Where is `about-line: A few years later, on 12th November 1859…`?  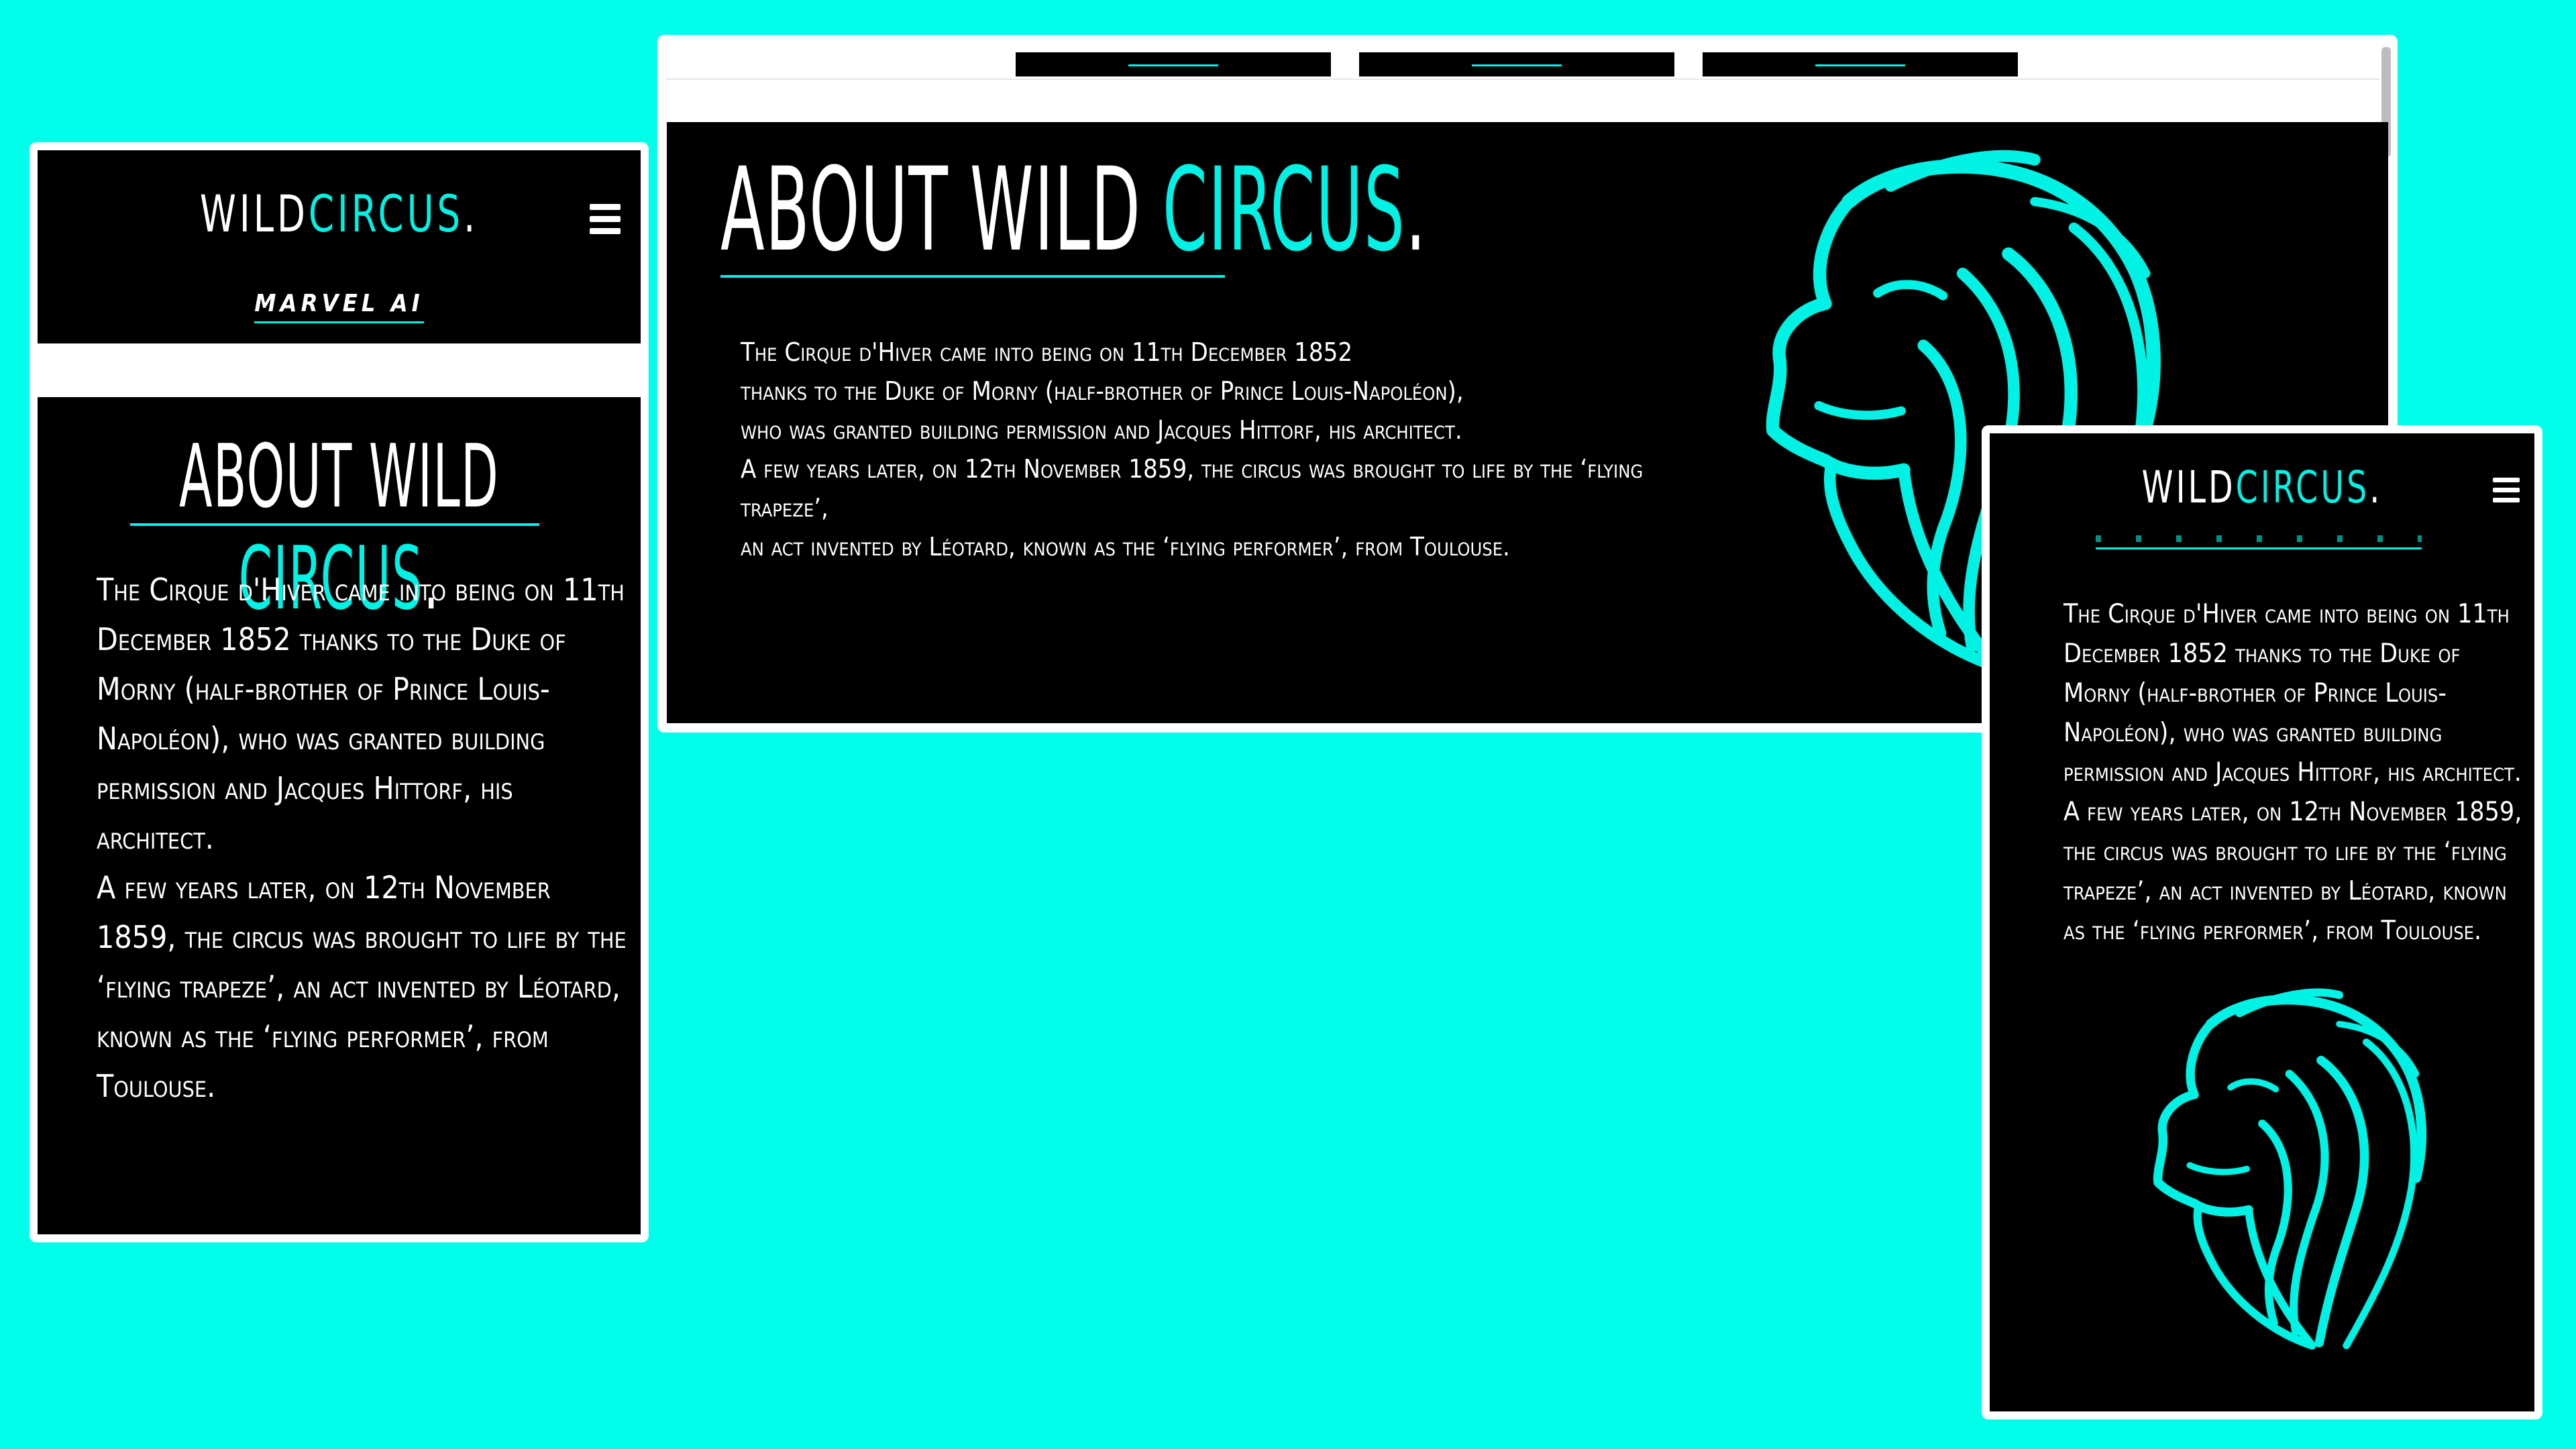
about-line: A few years later, on 12th November 1859… is located at coordinates (1192, 488).